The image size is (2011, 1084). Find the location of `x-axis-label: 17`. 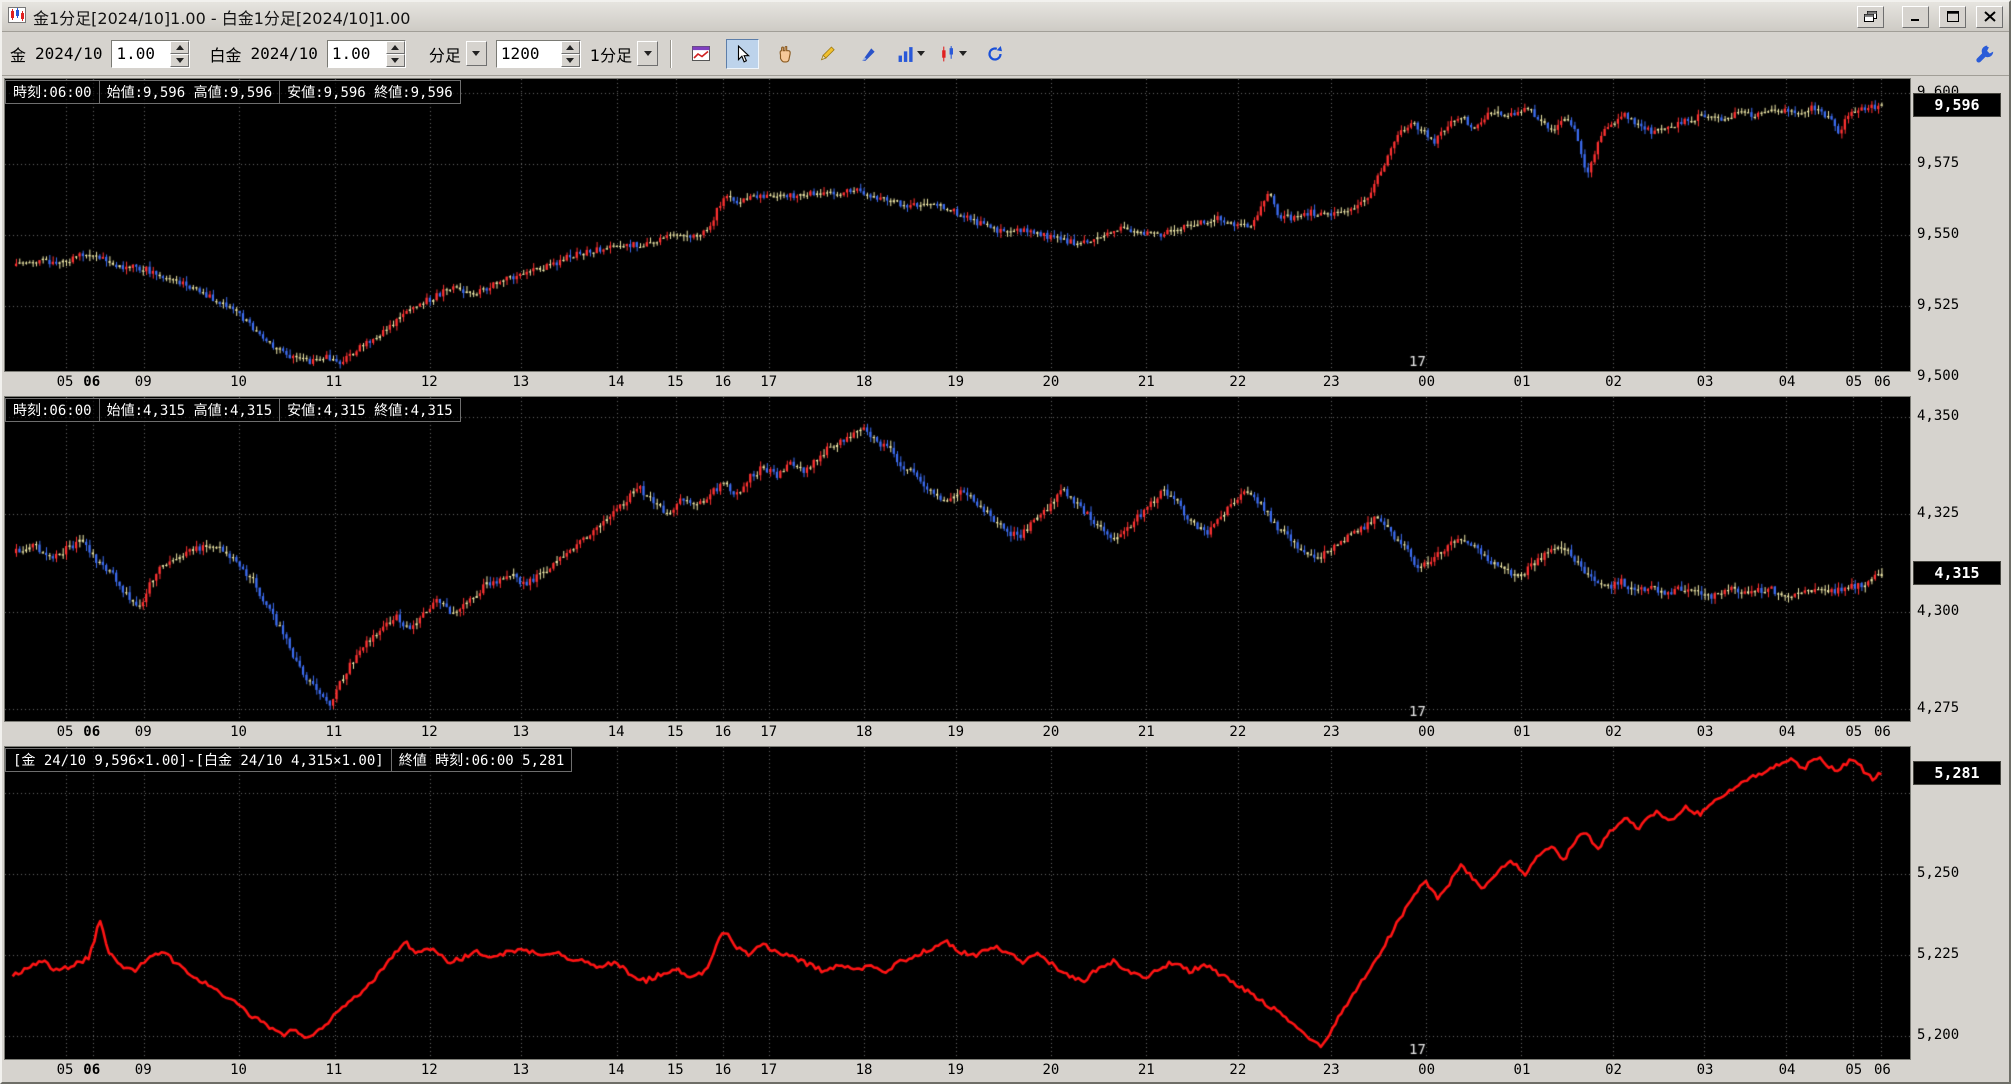

x-axis-label: 17 is located at coordinates (769, 732).